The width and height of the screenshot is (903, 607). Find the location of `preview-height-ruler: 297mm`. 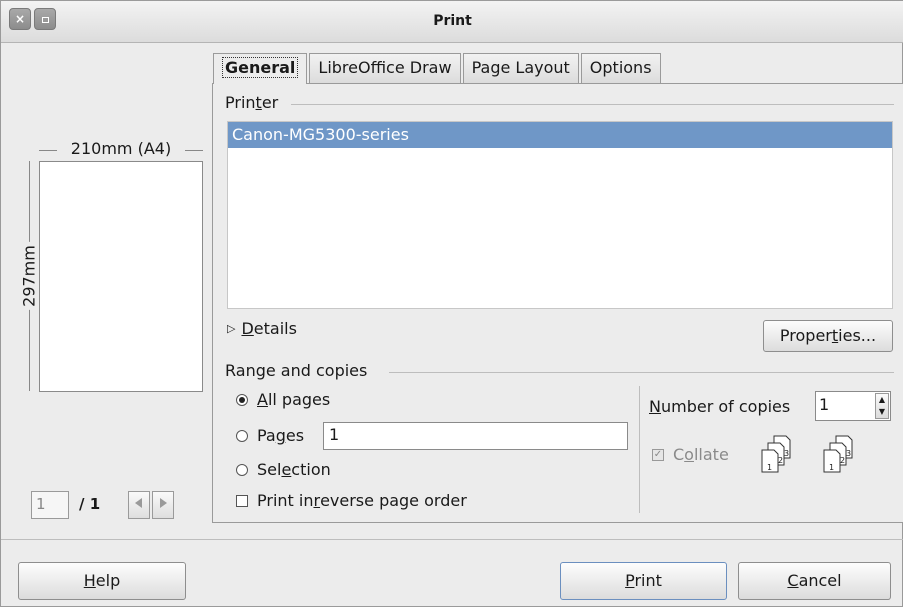

preview-height-ruler: 297mm is located at coordinates (29, 276).